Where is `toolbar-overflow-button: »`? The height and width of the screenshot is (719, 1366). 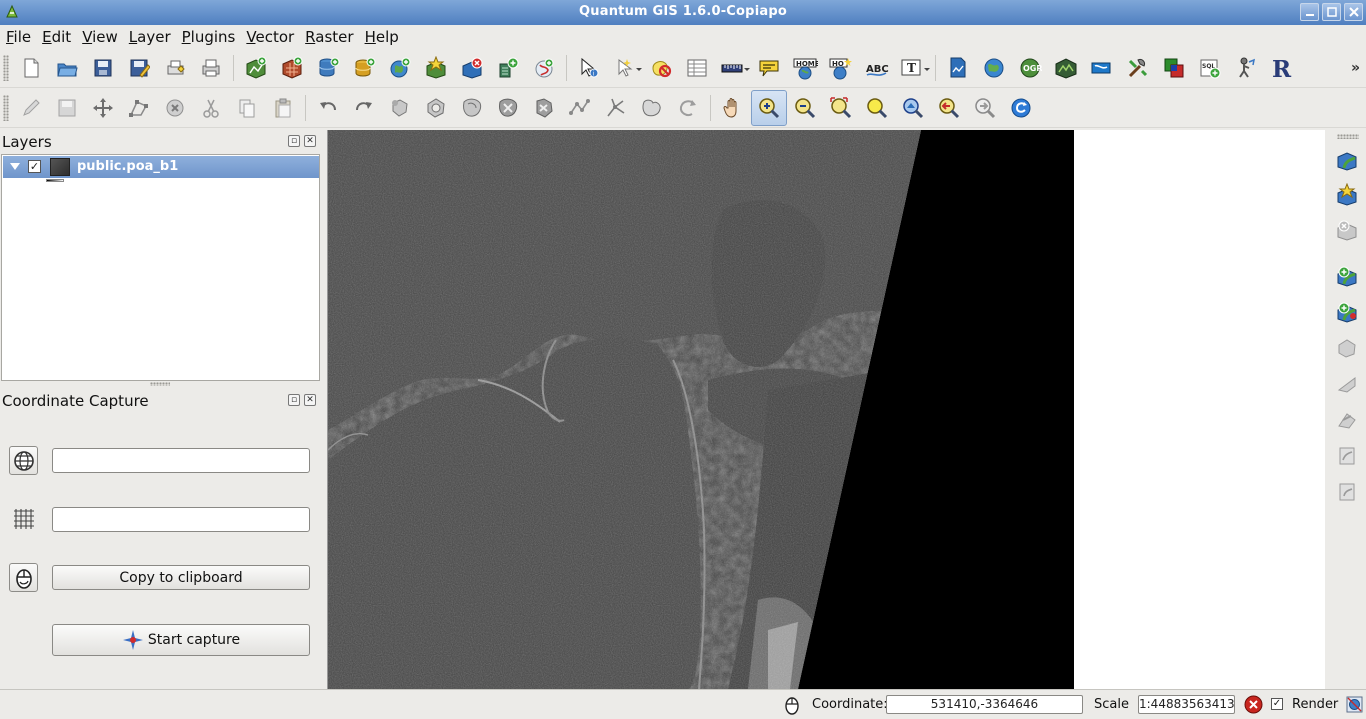 toolbar-overflow-button: » is located at coordinates (1355, 68).